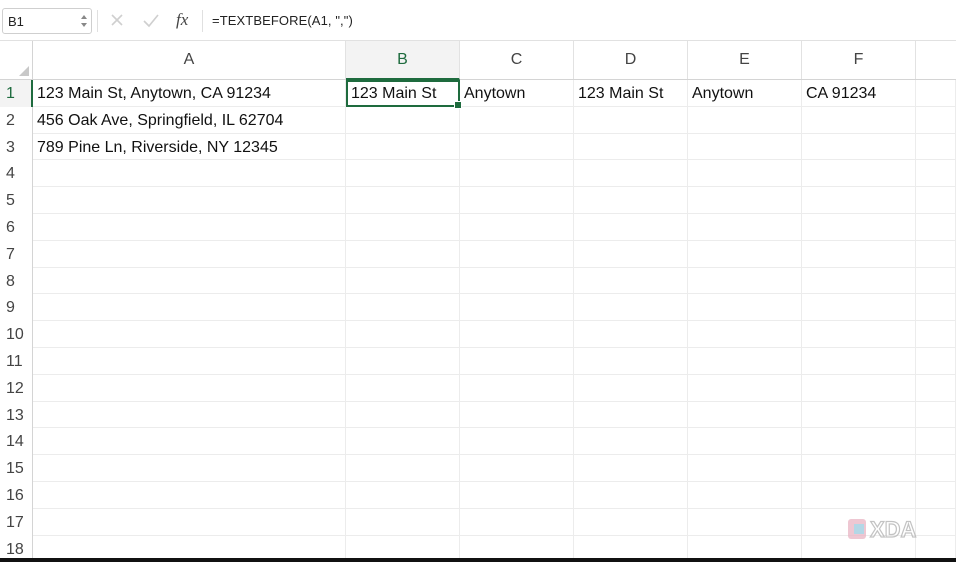  Describe the element at coordinates (517, 415) in the screenshot. I see `cell-c13` at that location.